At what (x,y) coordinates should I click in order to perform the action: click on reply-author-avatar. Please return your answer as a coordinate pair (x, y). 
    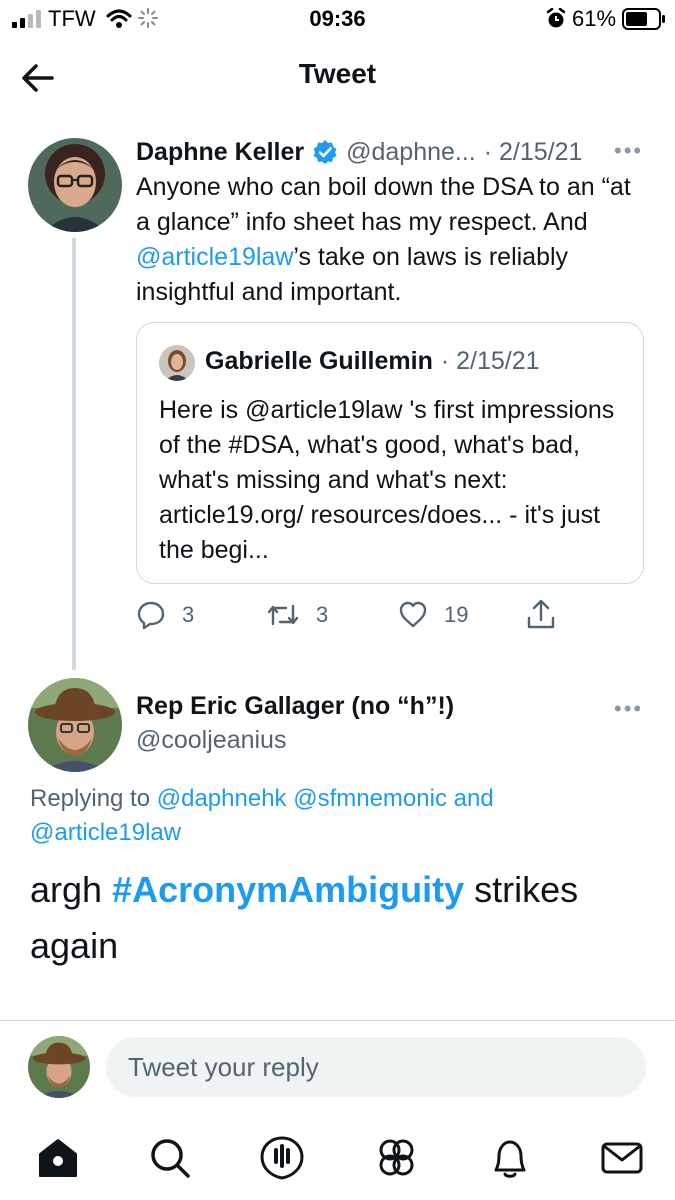
    Looking at the image, I should click on (75, 725).